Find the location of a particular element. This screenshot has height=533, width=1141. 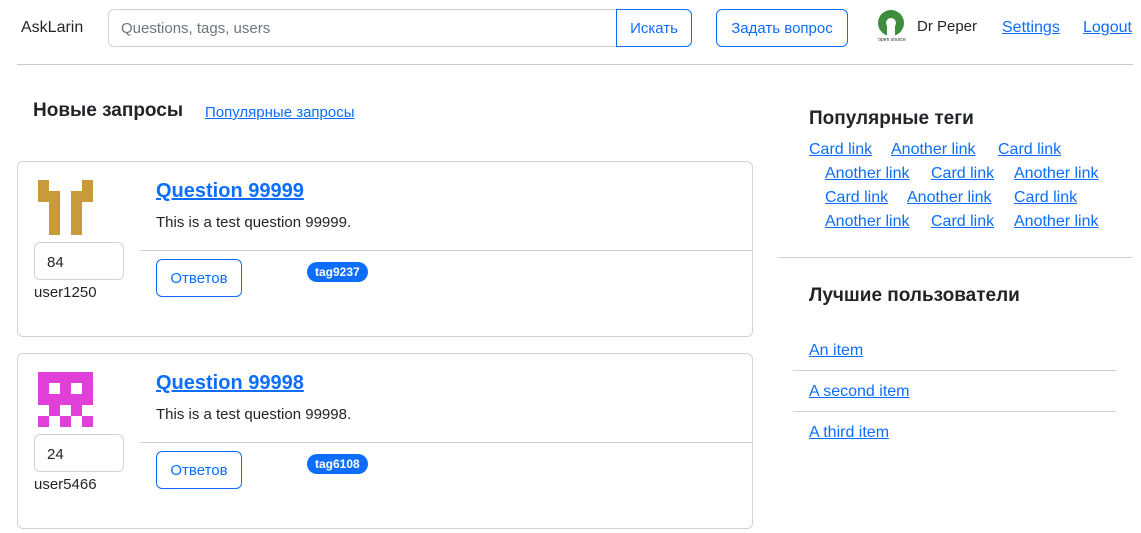

question-text: This is a test question 99998. is located at coordinates (254, 414).